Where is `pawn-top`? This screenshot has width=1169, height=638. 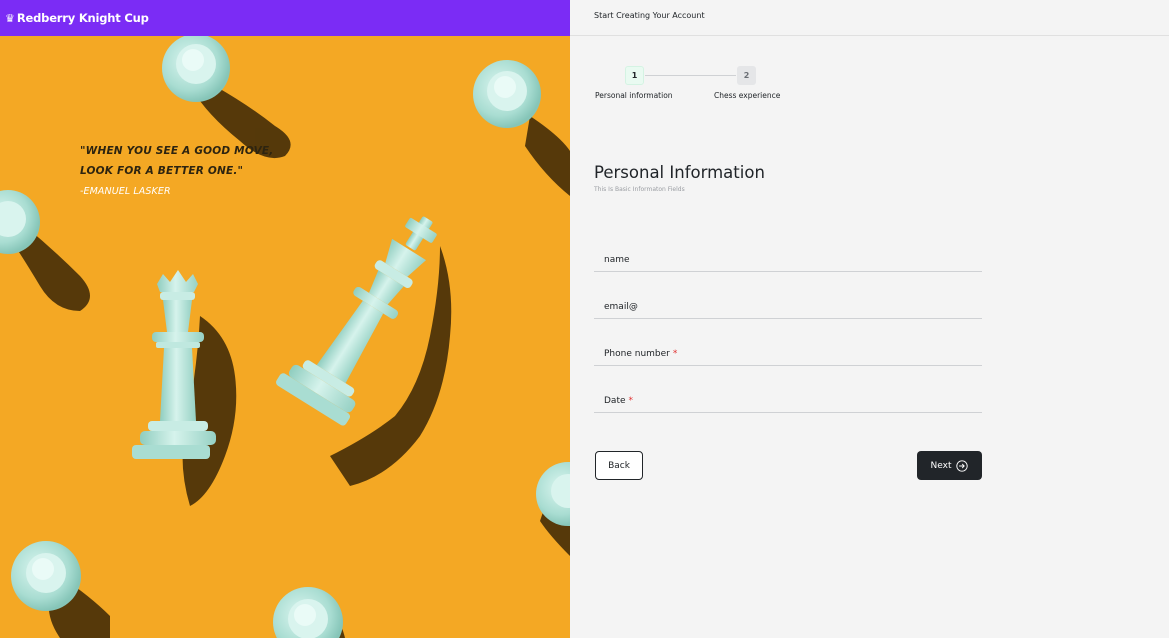
pawn-top is located at coordinates (196, 69).